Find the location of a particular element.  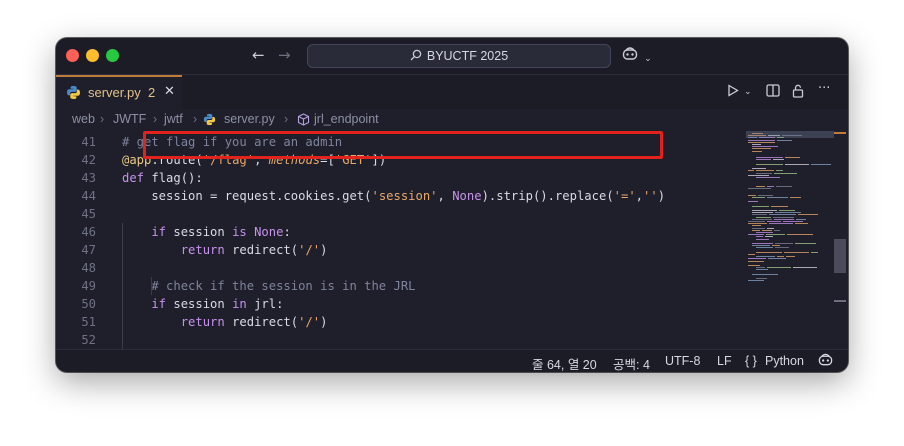

split-editor-icon is located at coordinates (773, 92).